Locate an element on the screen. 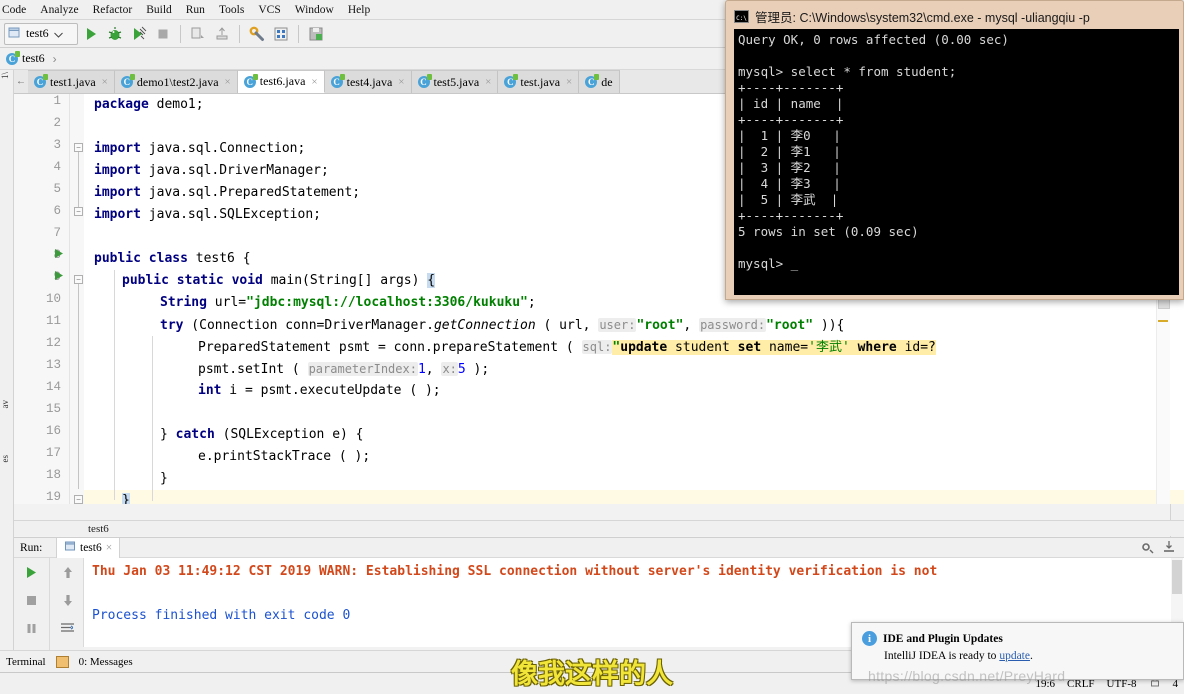  pause-icon is located at coordinates (31, 628).